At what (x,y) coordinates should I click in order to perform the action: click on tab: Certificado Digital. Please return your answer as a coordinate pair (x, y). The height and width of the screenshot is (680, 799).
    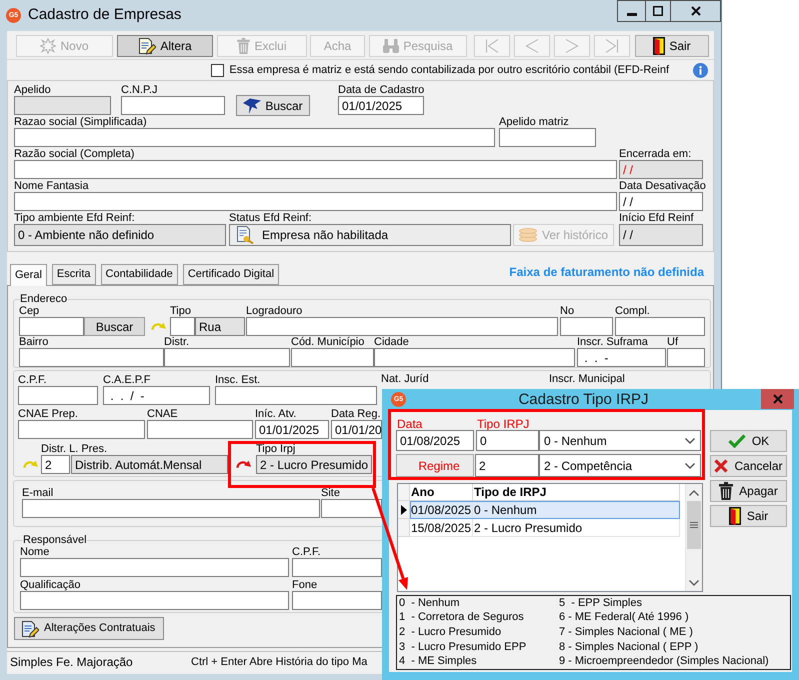
    Looking at the image, I should click on (231, 274).